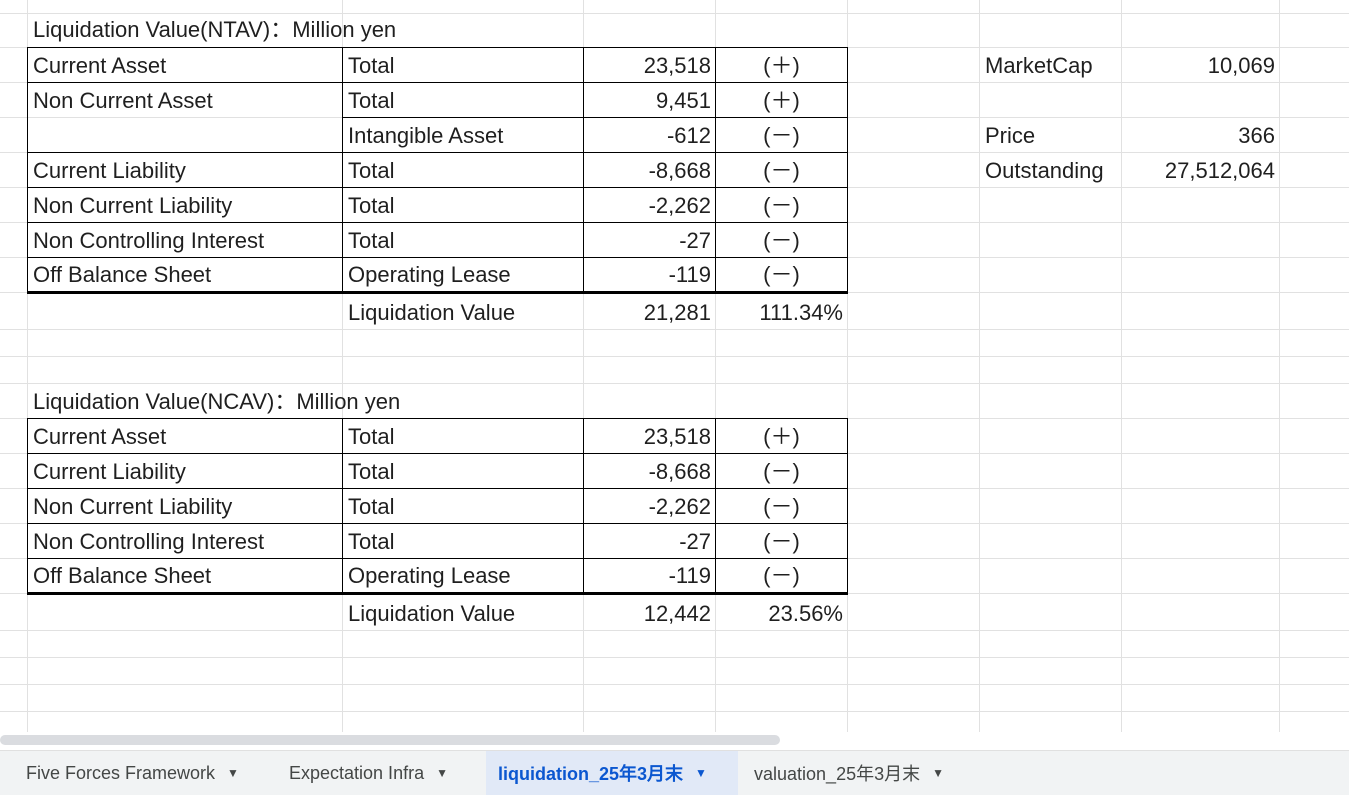 The height and width of the screenshot is (795, 1349). What do you see at coordinates (122, 275) in the screenshot?
I see `ntav-label-off-balance: Off Balance Sheet` at bounding box center [122, 275].